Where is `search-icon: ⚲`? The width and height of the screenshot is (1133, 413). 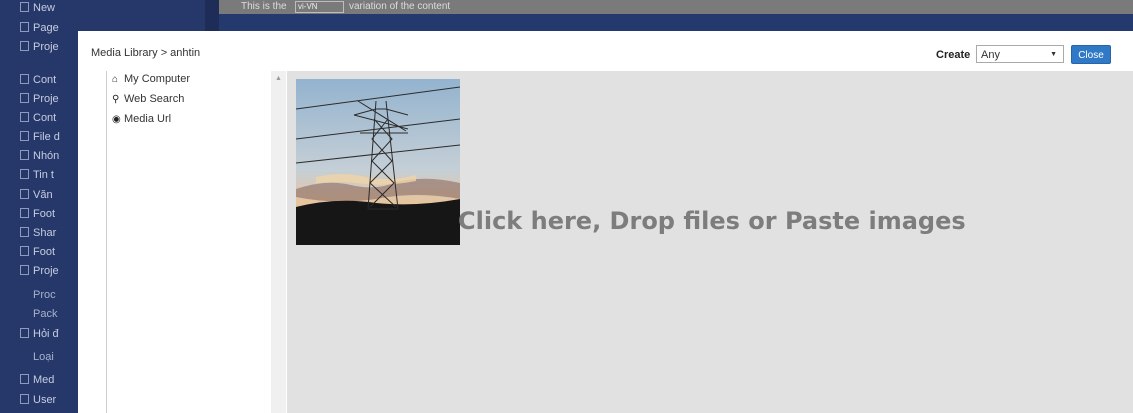 search-icon: ⚲ is located at coordinates (116, 99).